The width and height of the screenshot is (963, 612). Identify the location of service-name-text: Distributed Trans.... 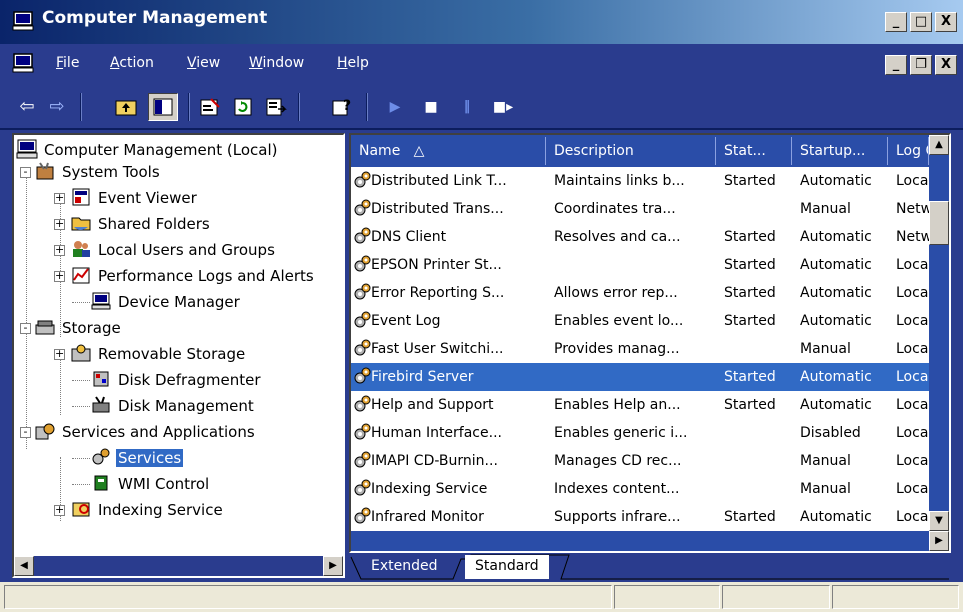
(437, 209).